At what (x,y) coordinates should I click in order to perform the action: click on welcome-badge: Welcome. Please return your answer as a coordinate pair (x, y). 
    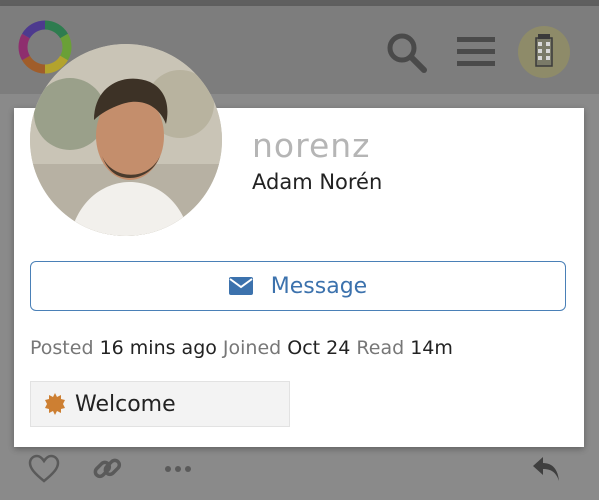
    Looking at the image, I should click on (160, 404).